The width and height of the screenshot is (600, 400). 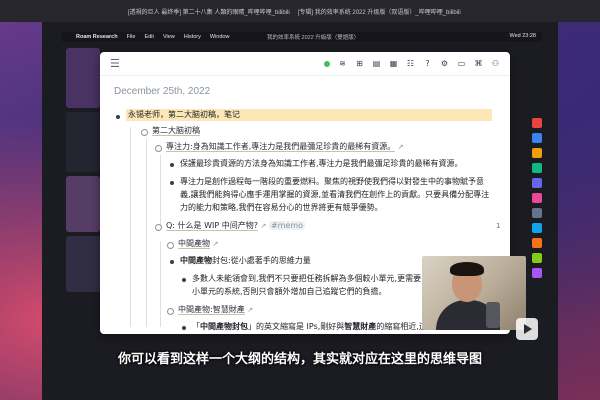 I want to click on block-l2a: 專注力:身為知識工作者,專注力是我們最彌足珍貴的最稀有資源。 ↗, so click(x=285, y=147).